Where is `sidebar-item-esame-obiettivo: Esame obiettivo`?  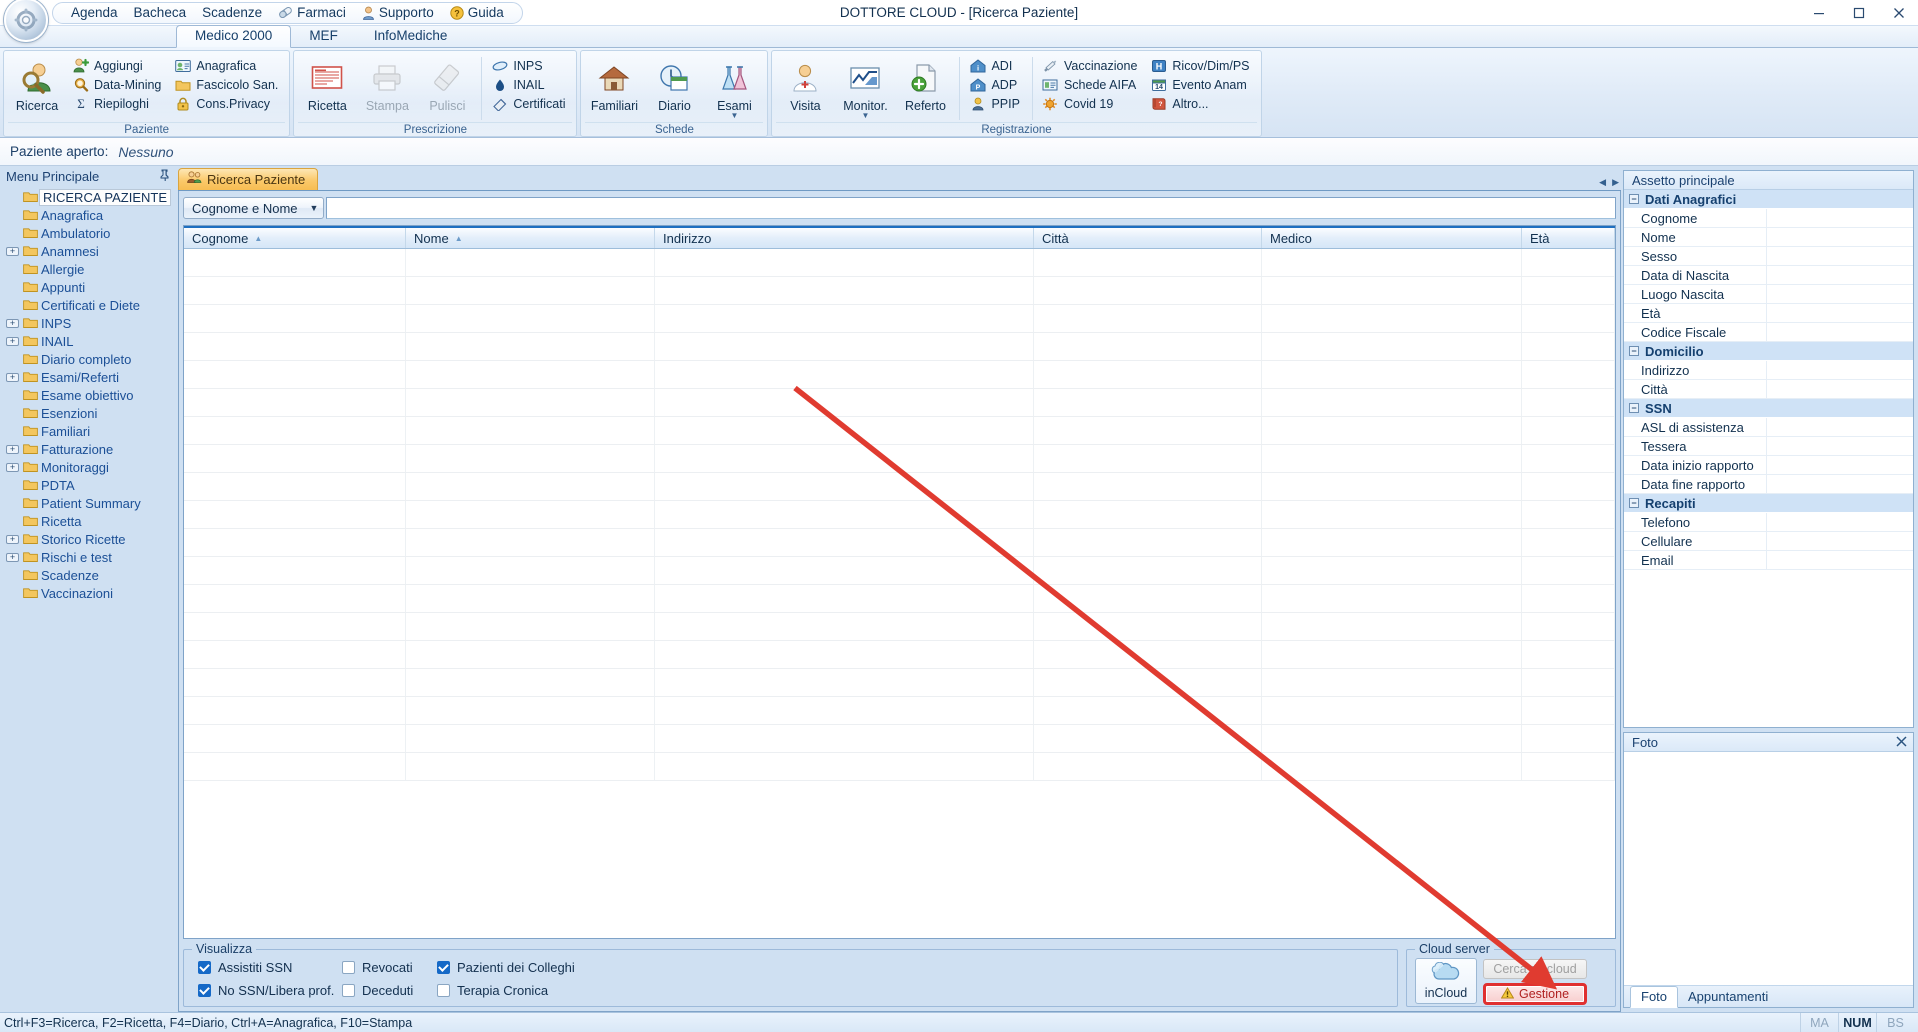
sidebar-item-esame-obiettivo: Esame obiettivo is located at coordinates (90, 395).